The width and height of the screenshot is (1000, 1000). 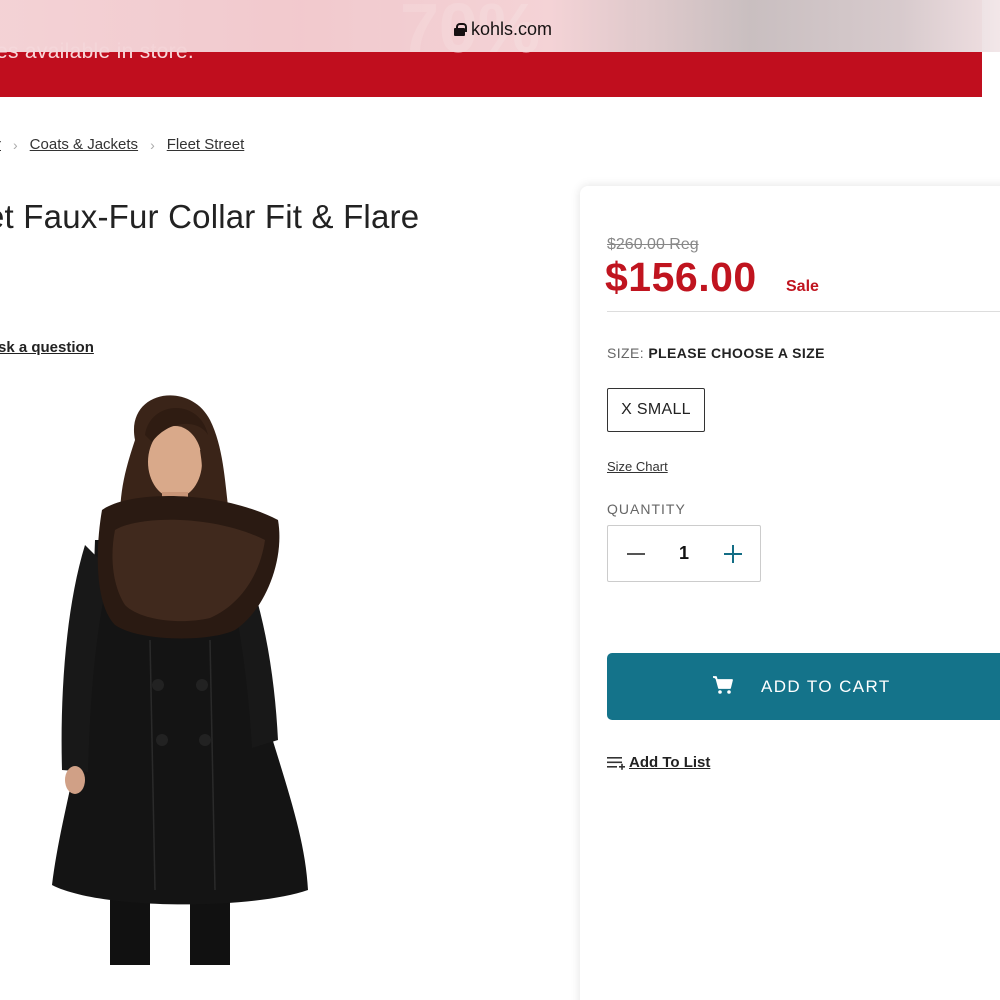 What do you see at coordinates (803, 311) in the screenshot?
I see `divider` at bounding box center [803, 311].